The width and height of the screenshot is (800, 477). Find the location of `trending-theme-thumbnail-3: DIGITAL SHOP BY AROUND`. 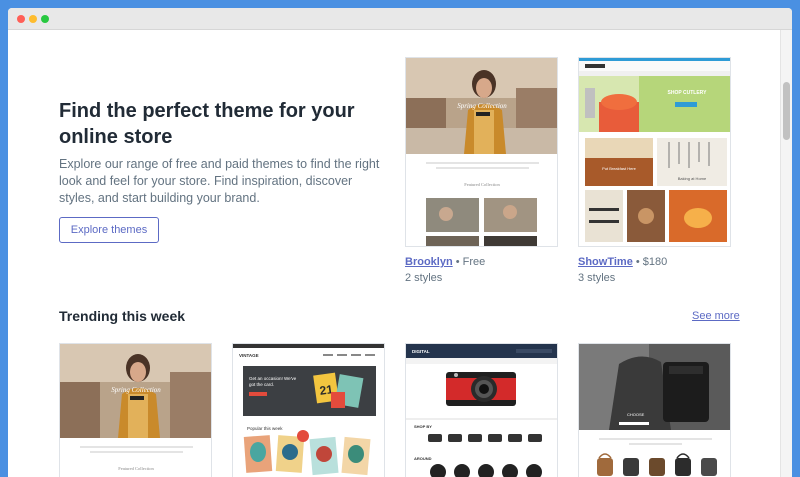

trending-theme-thumbnail-3: DIGITAL SHOP BY AROUND is located at coordinates (481, 410).